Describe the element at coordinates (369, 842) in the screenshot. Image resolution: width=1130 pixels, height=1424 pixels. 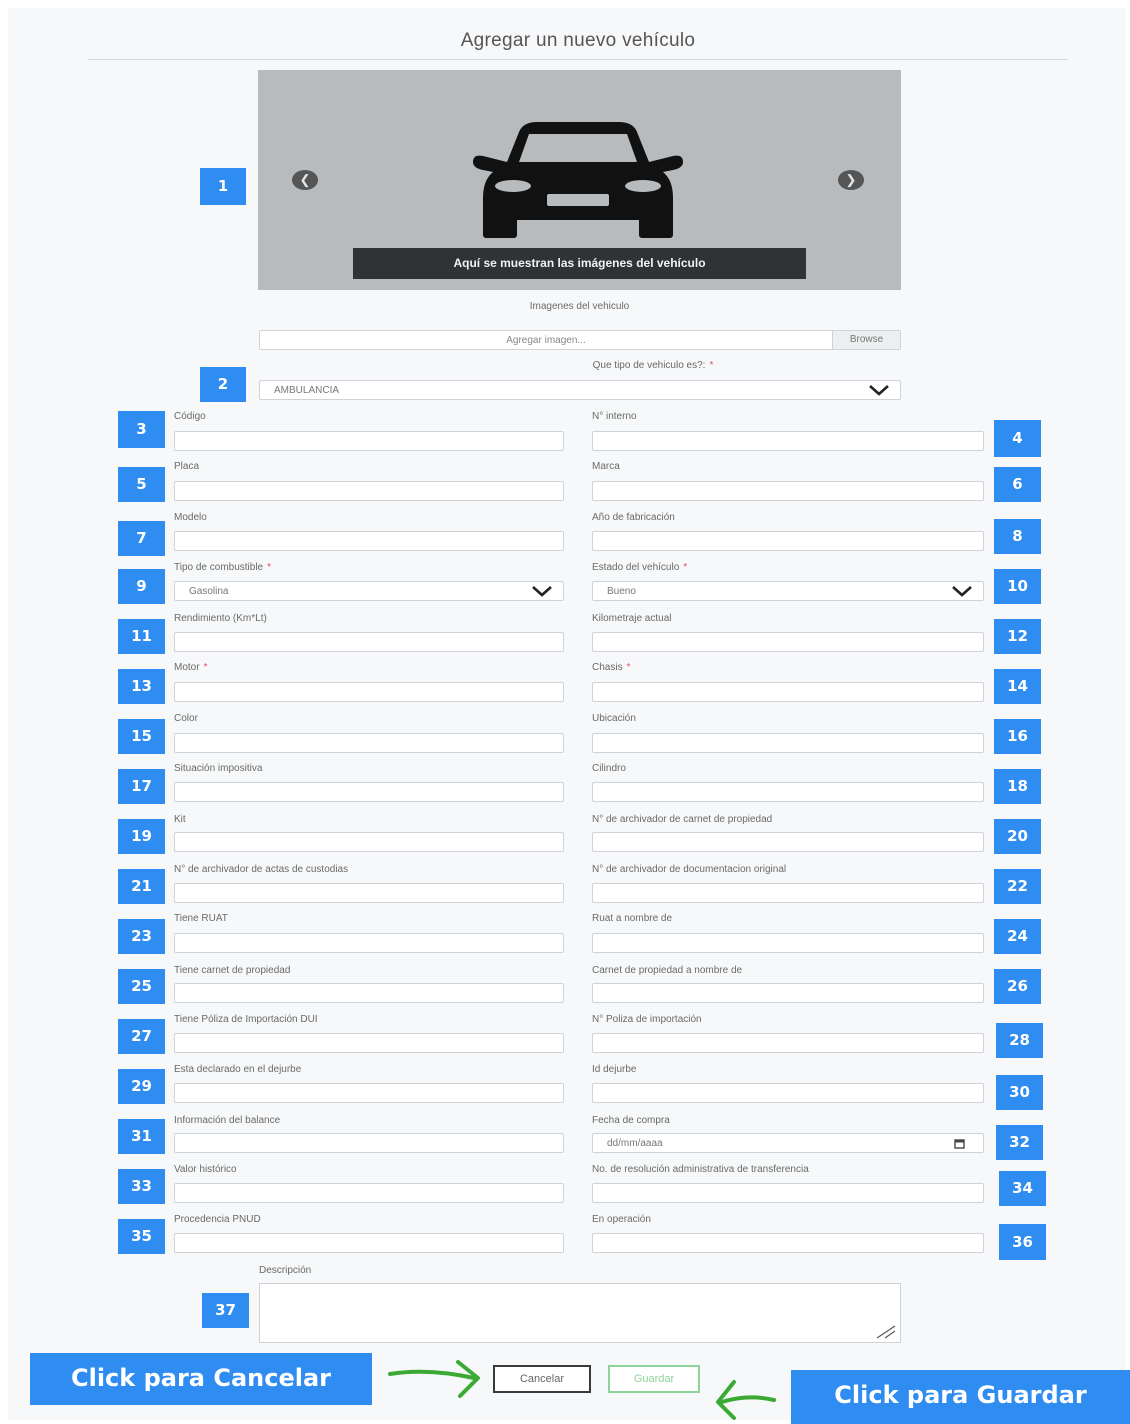
I see `kit-input` at that location.